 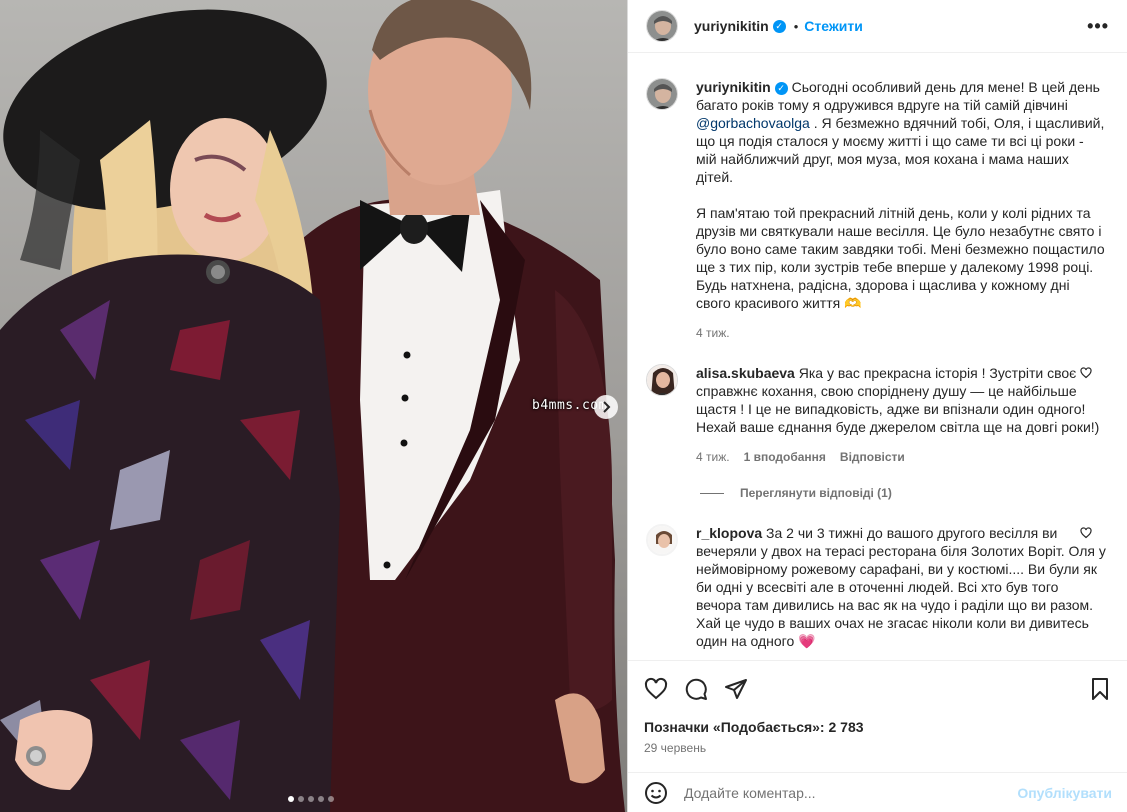 I want to click on mention-link: @gorbachovaolga, so click(x=753, y=123).